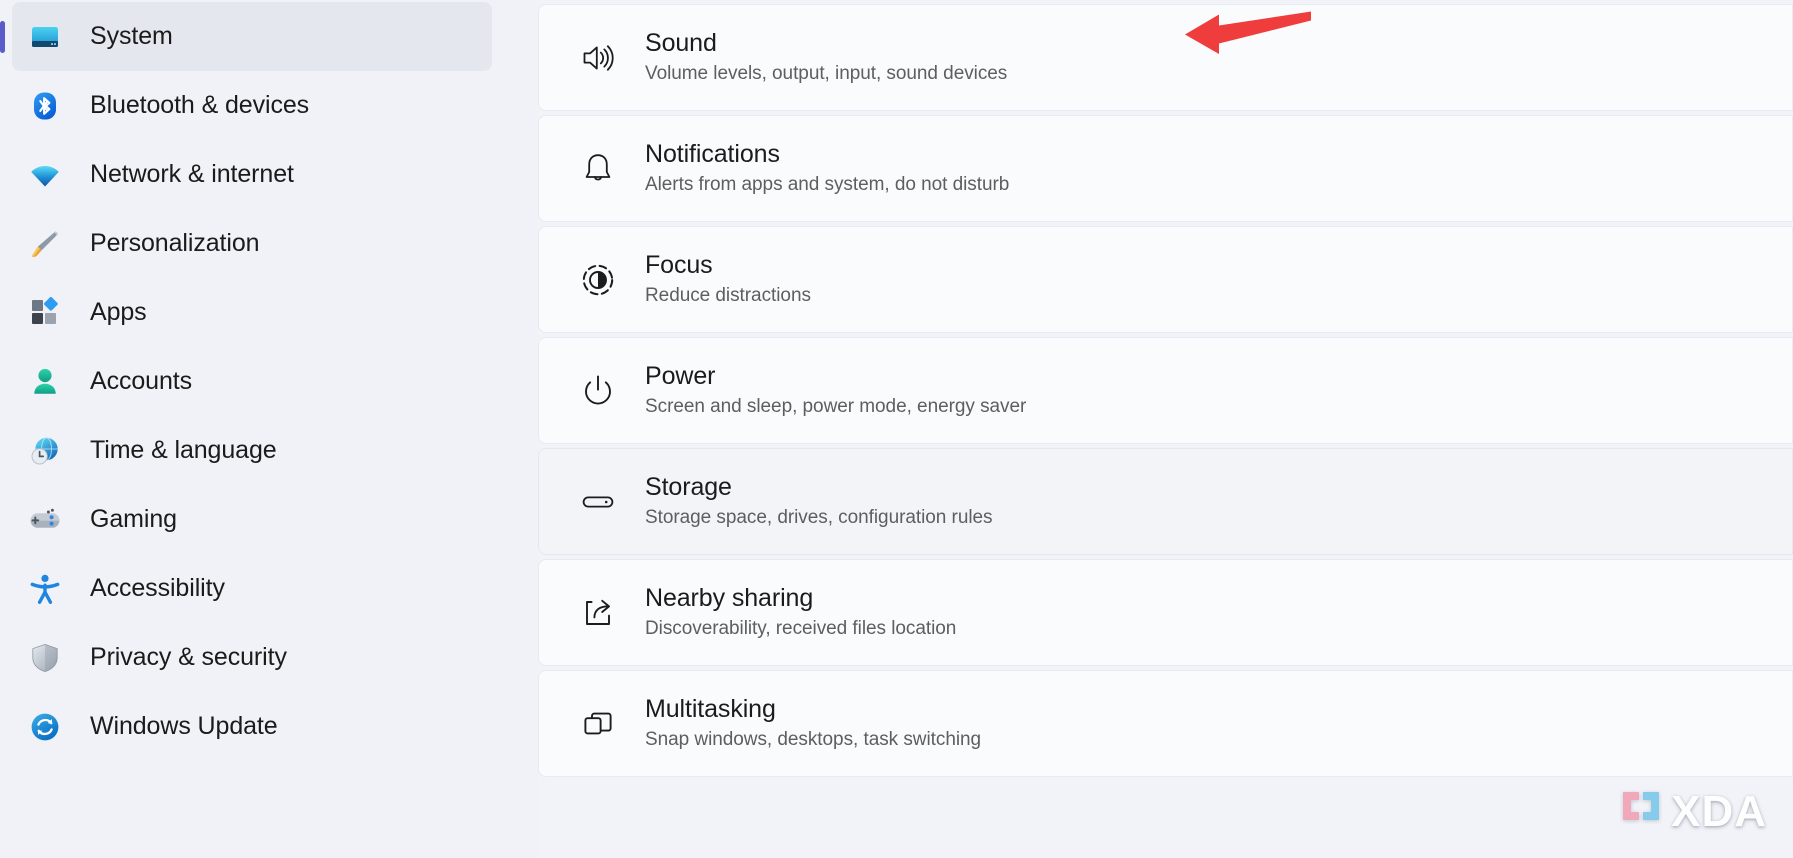 This screenshot has width=1793, height=858. Describe the element at coordinates (252, 381) in the screenshot. I see `sidebar-item-accounts: Accounts` at that location.